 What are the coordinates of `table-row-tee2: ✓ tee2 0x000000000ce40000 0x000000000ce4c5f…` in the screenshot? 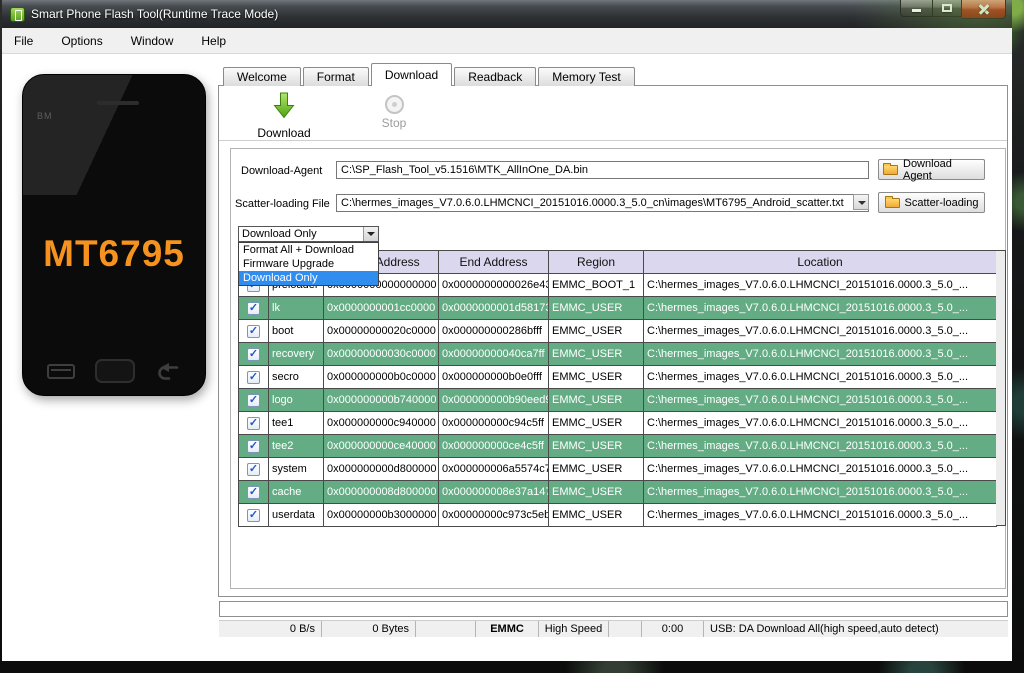 It's located at (617, 446).